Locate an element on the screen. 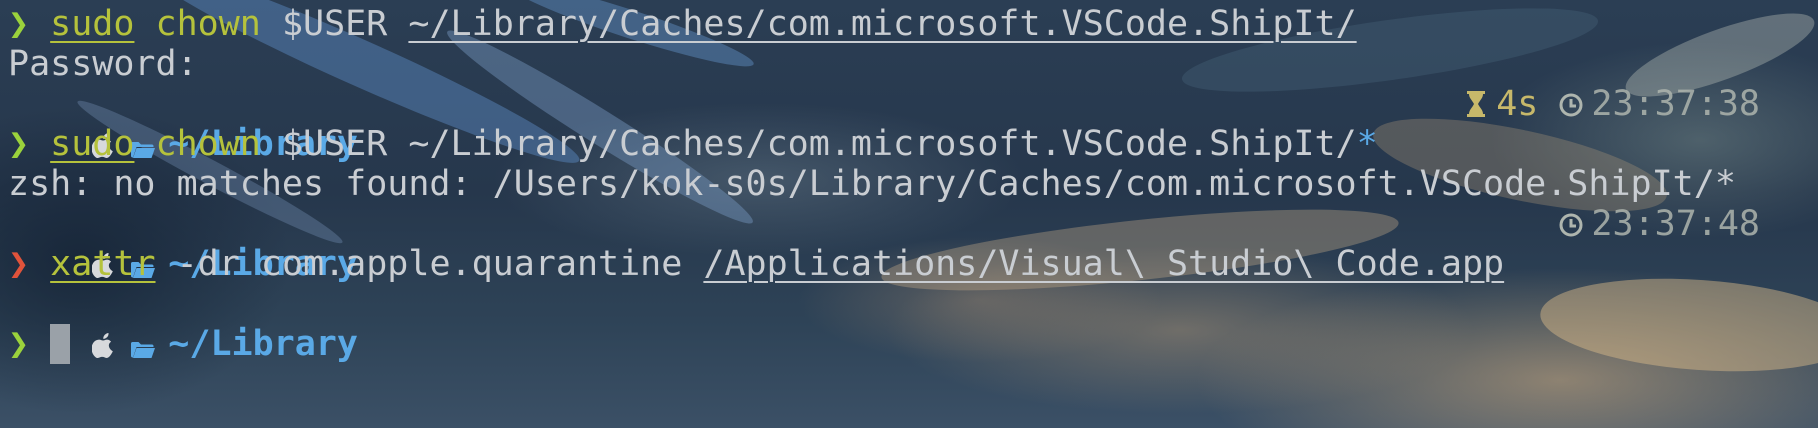  glob-wildcard: * is located at coordinates (1367, 144).